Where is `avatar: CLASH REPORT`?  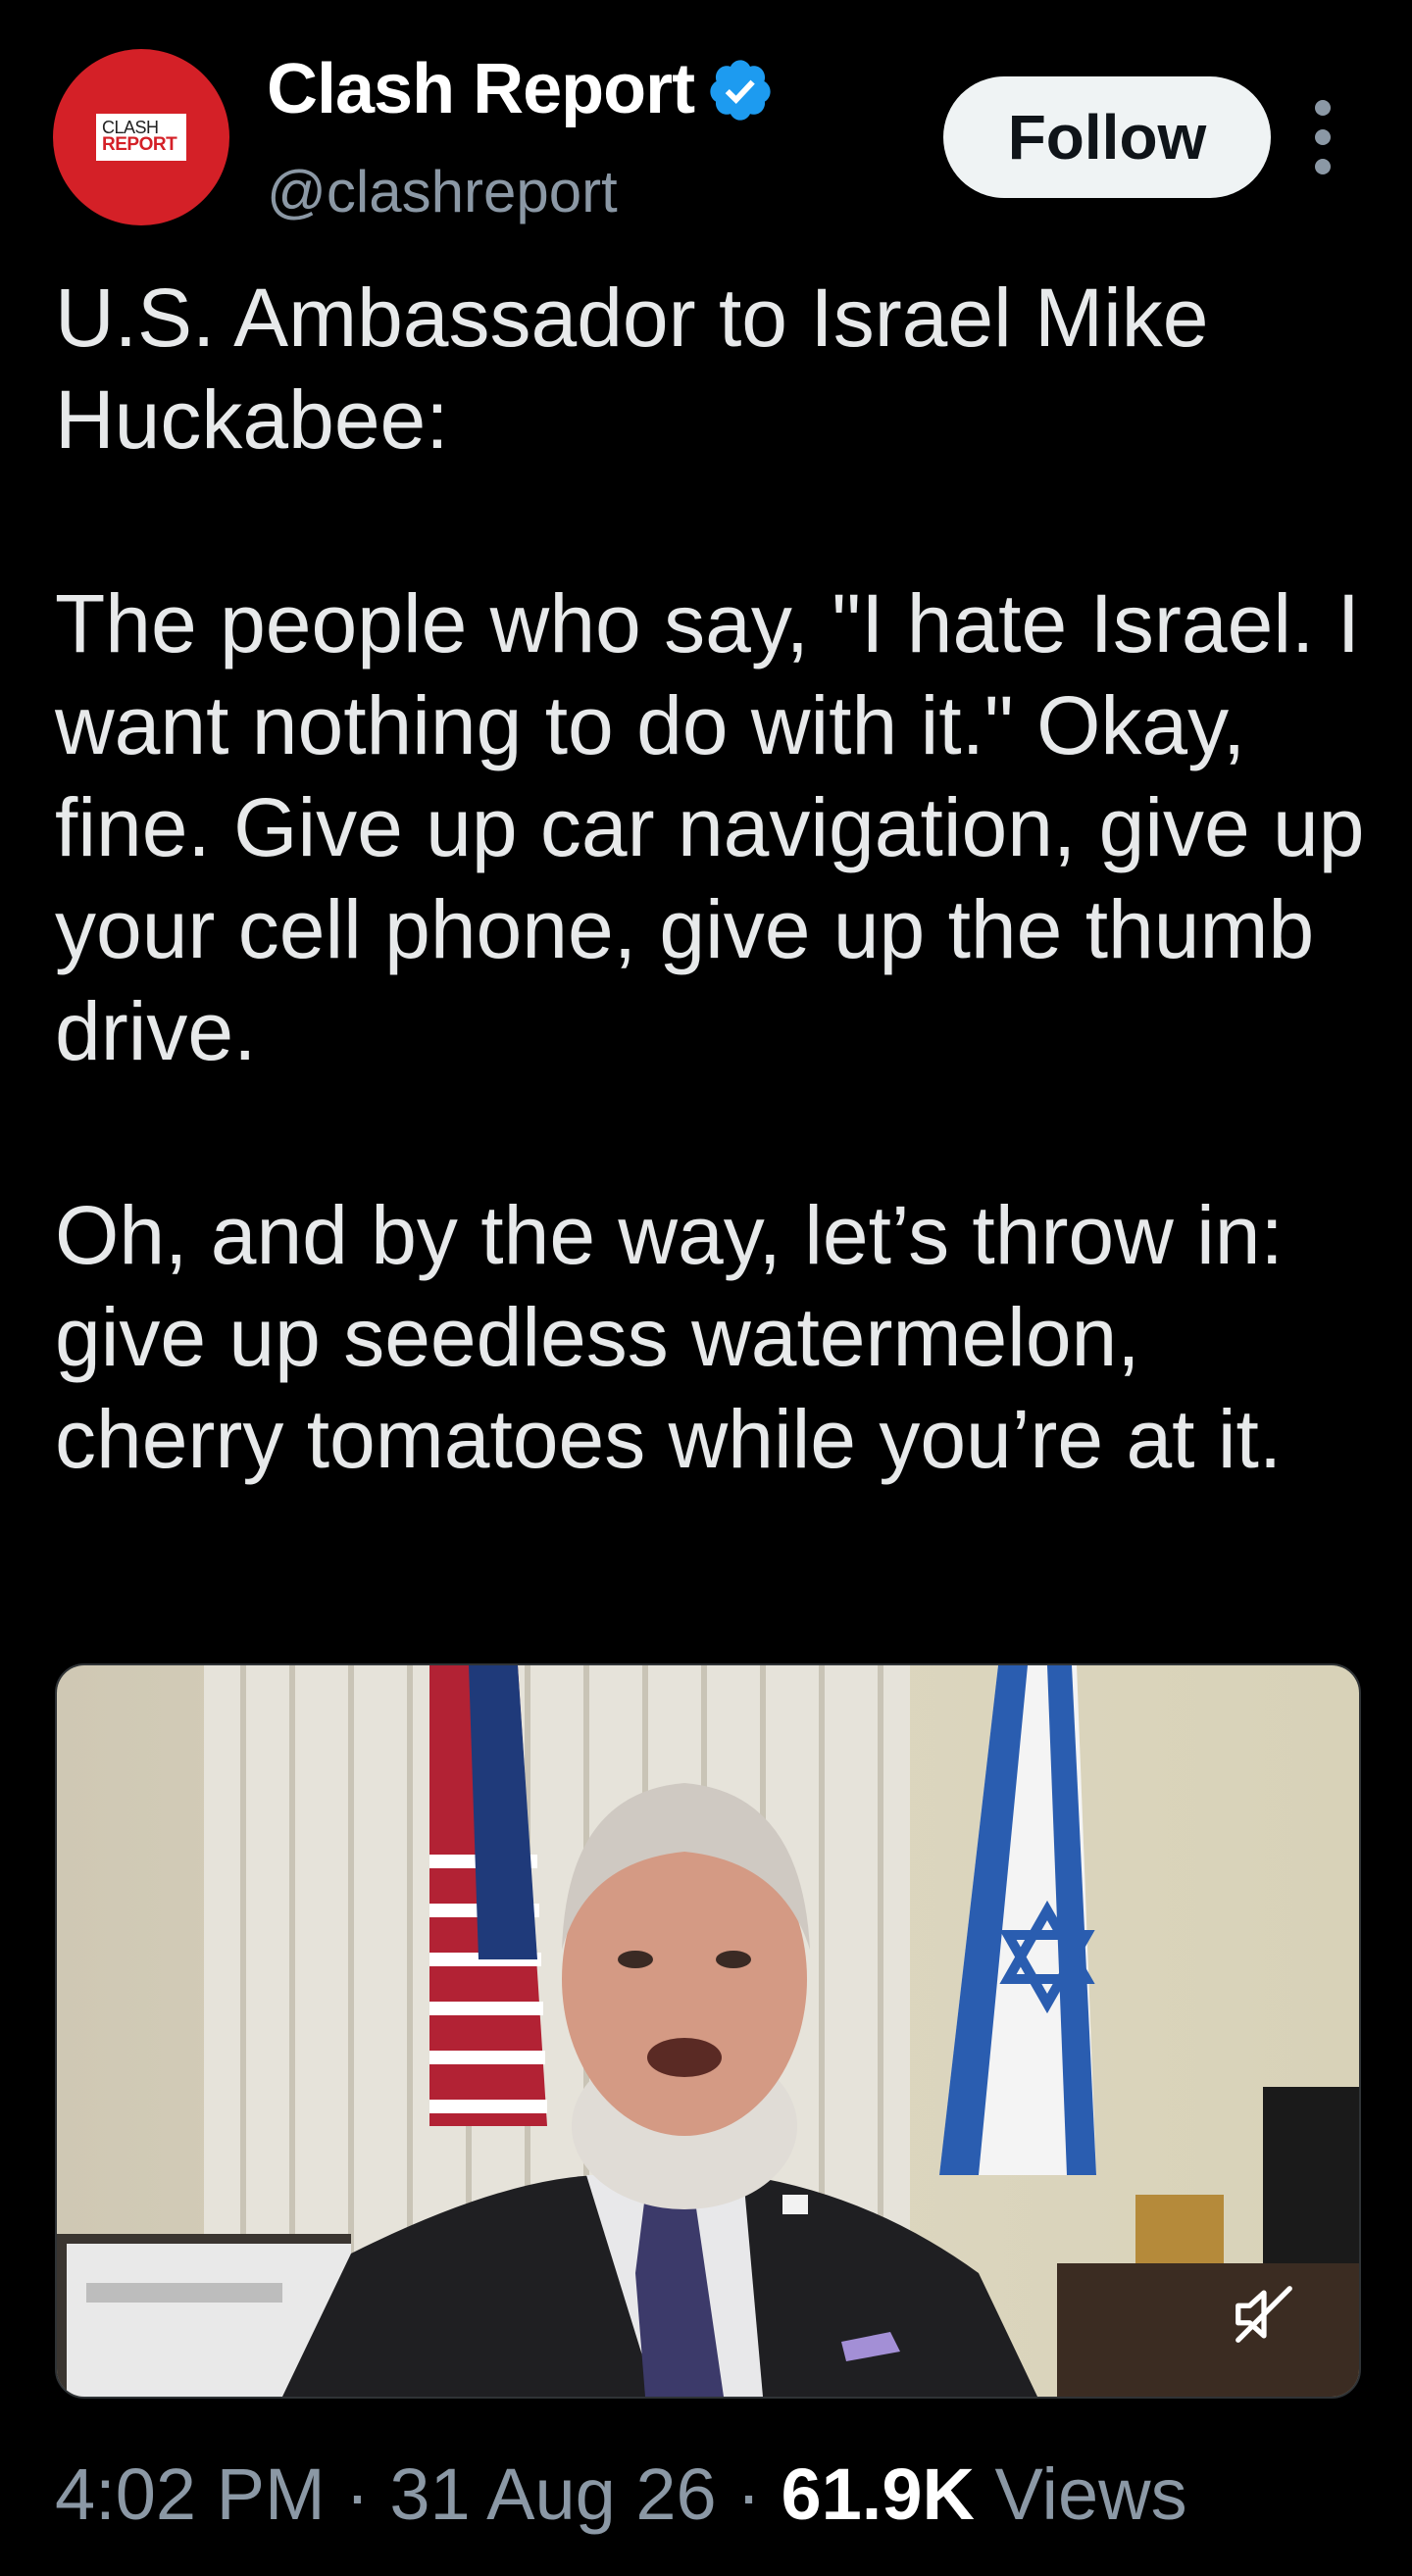 avatar: CLASH REPORT is located at coordinates (141, 137).